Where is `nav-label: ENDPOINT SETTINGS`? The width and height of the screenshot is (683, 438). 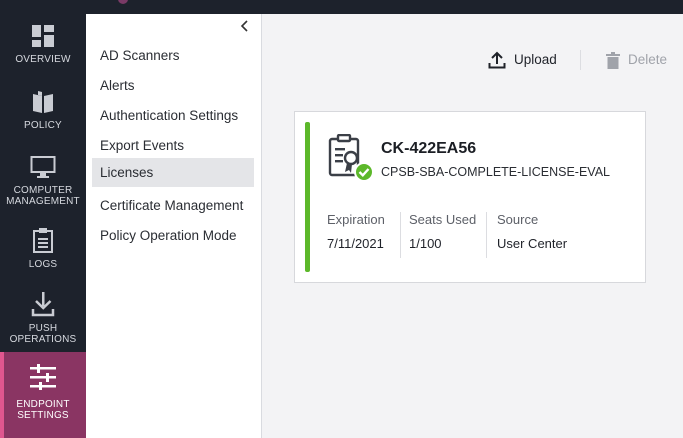
nav-label: ENDPOINT SETTINGS is located at coordinates (43, 410).